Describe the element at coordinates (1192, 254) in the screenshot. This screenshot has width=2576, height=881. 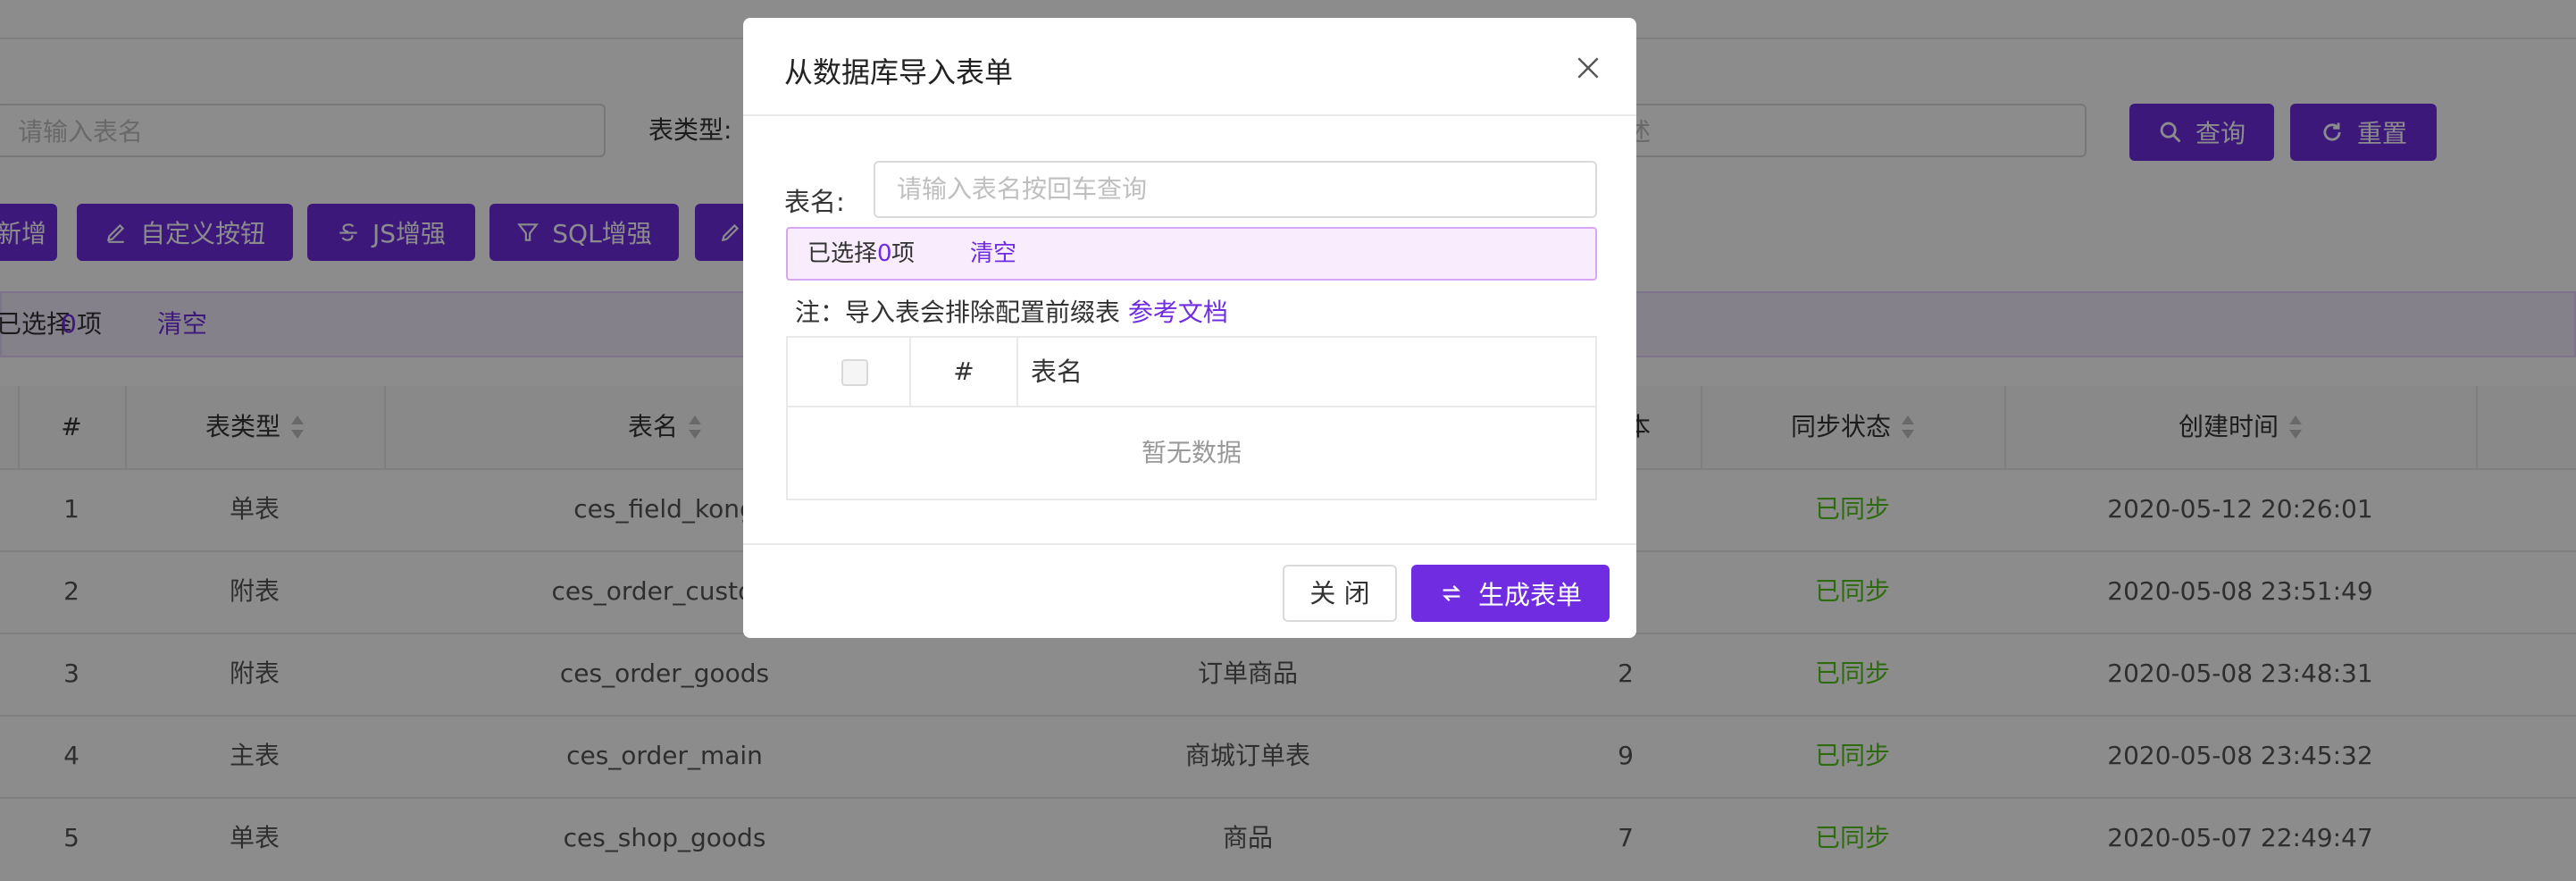
I see `selection-alert: 已选择 0 项 清空` at that location.